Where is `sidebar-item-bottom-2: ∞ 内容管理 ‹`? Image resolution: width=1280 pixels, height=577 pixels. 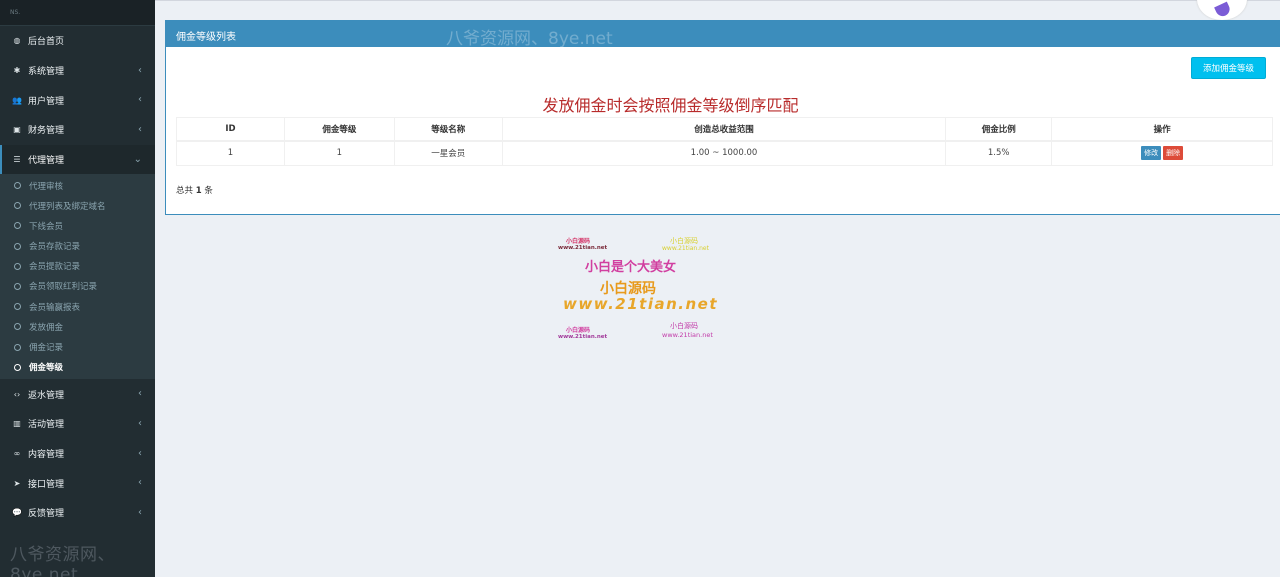
sidebar-item-bottom-2: ∞ 内容管理 ‹ is located at coordinates (77, 454).